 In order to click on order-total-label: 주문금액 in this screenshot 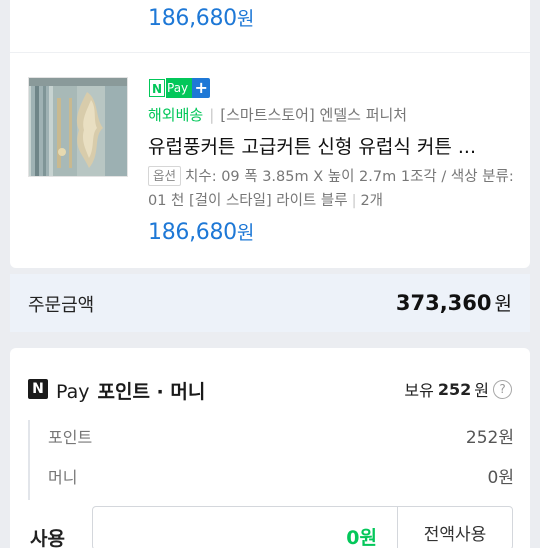, I will do `click(61, 305)`.